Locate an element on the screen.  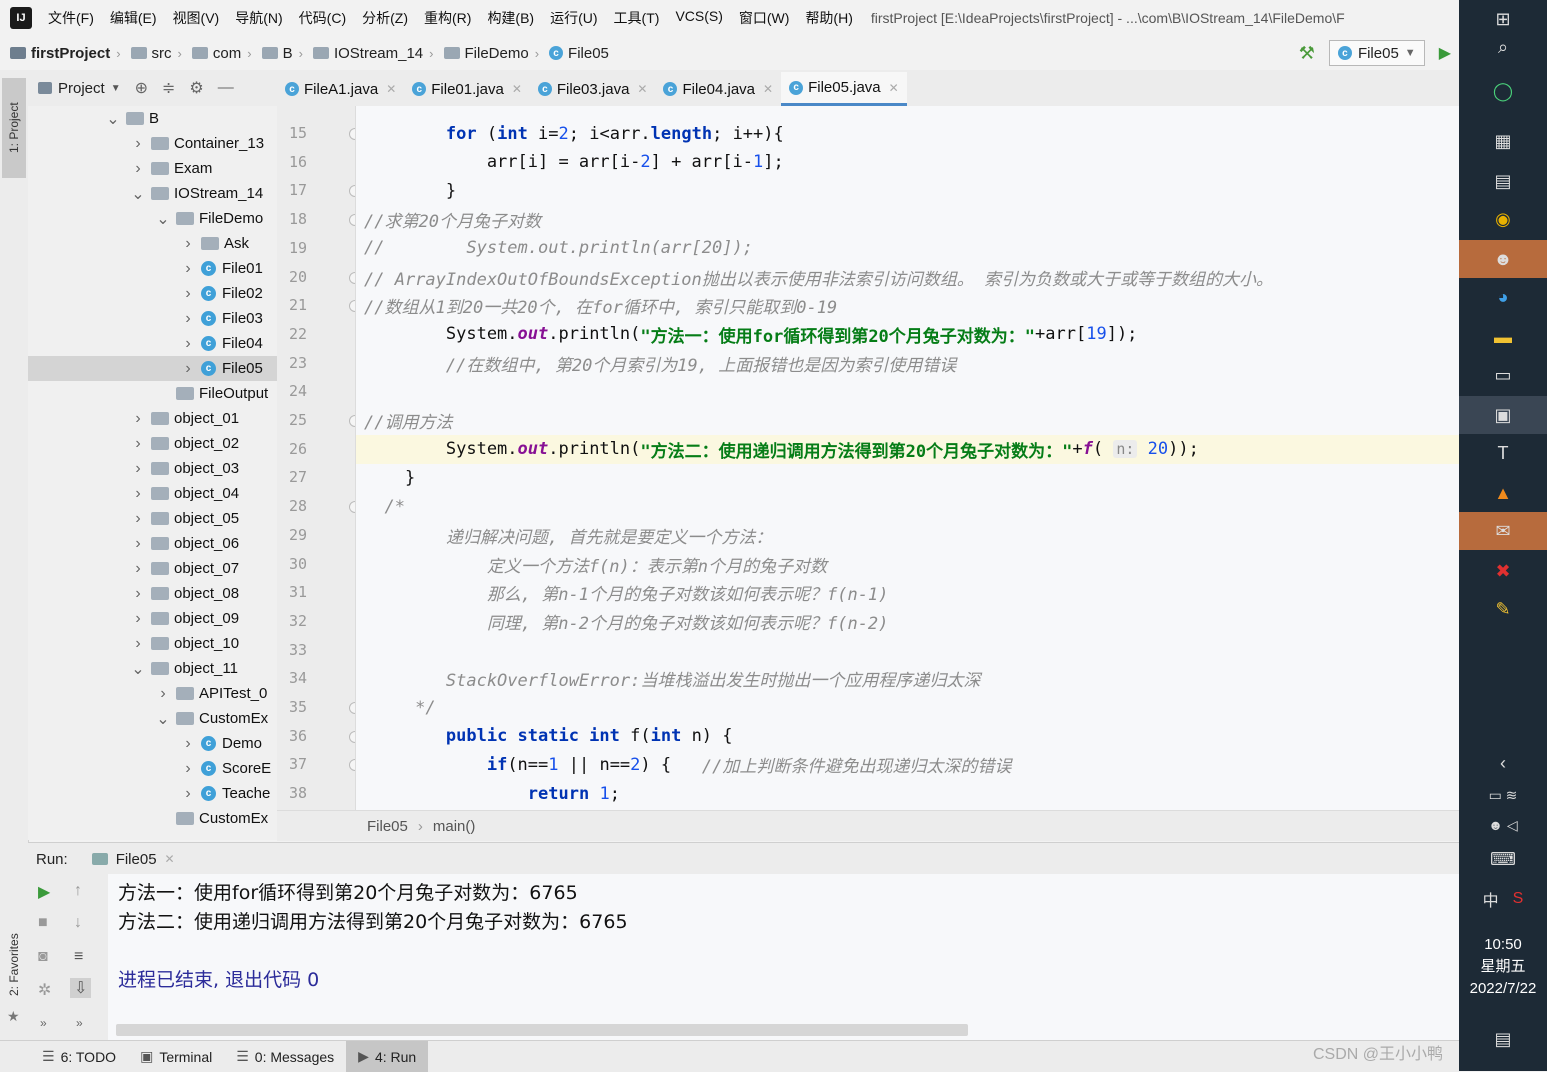
editor-tab: c FileA1.java ✕ is located at coordinates (340, 89).